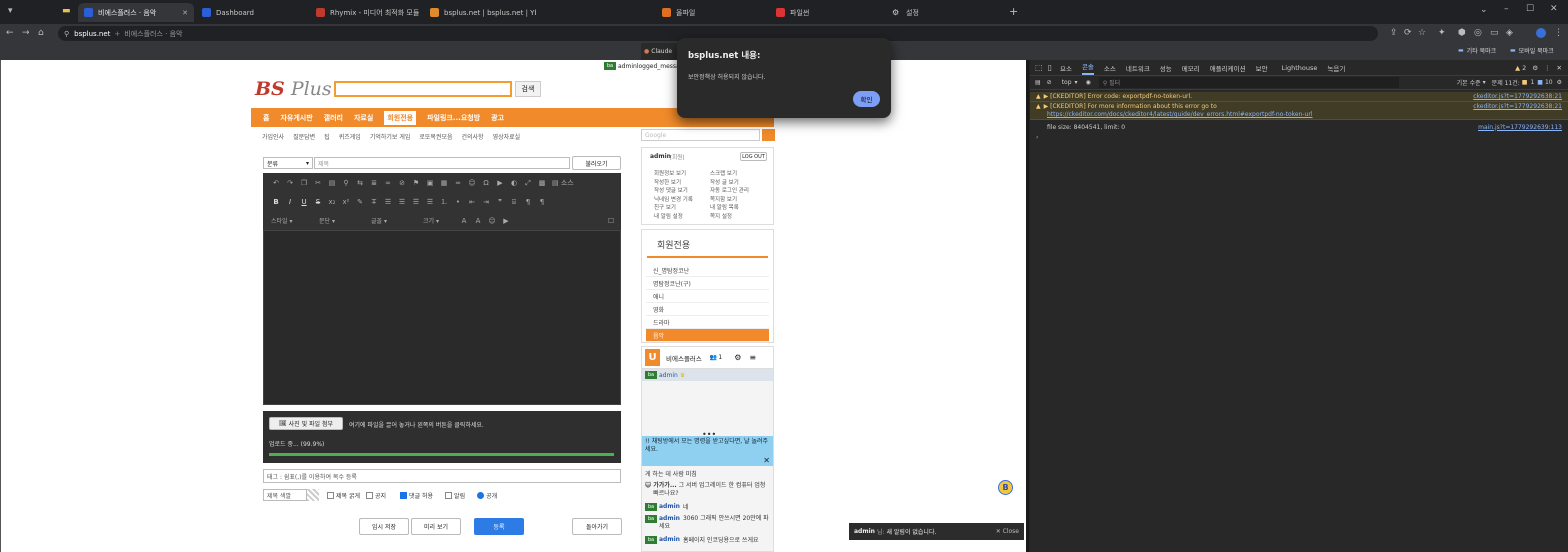 The width and height of the screenshot is (1568, 552). I want to click on category-item: 드라마, so click(707, 322).